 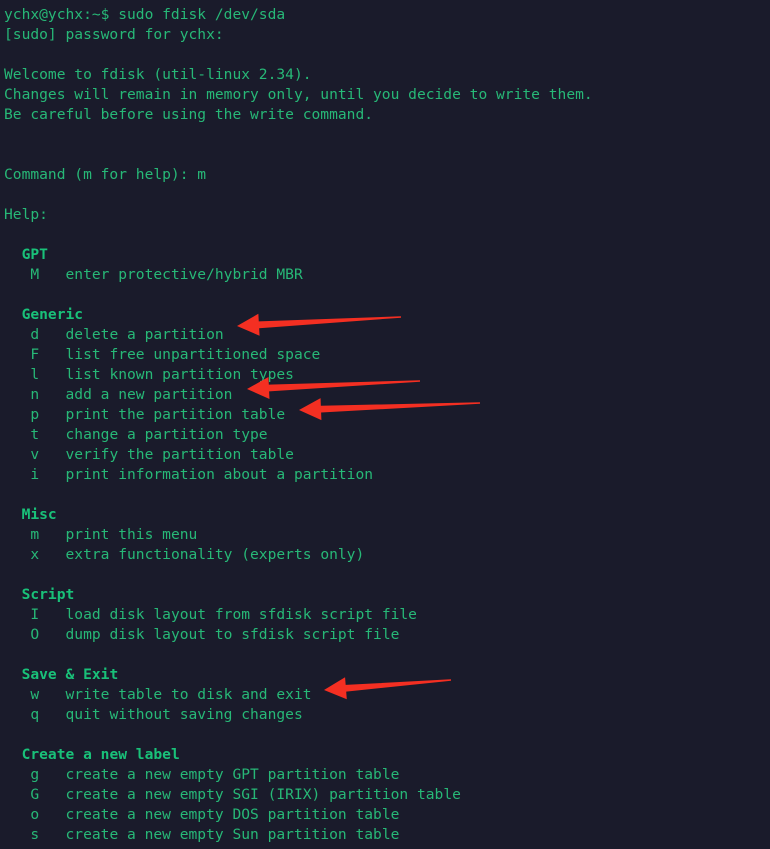 I want to click on help-command-row: m print this menu, so click(x=387, y=535).